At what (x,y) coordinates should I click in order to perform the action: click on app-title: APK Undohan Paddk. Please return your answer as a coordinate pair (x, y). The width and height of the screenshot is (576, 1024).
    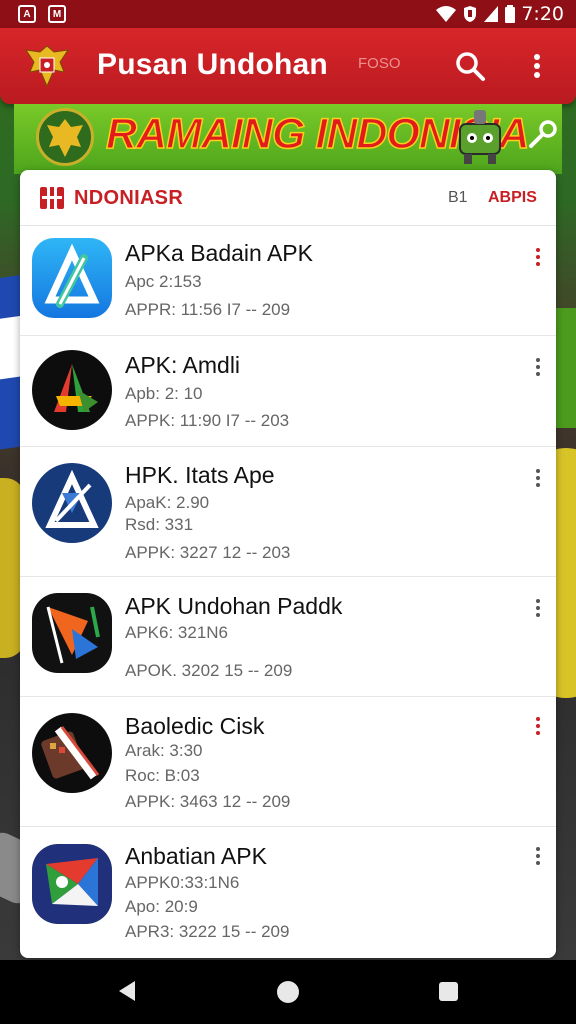
    Looking at the image, I should click on (234, 606).